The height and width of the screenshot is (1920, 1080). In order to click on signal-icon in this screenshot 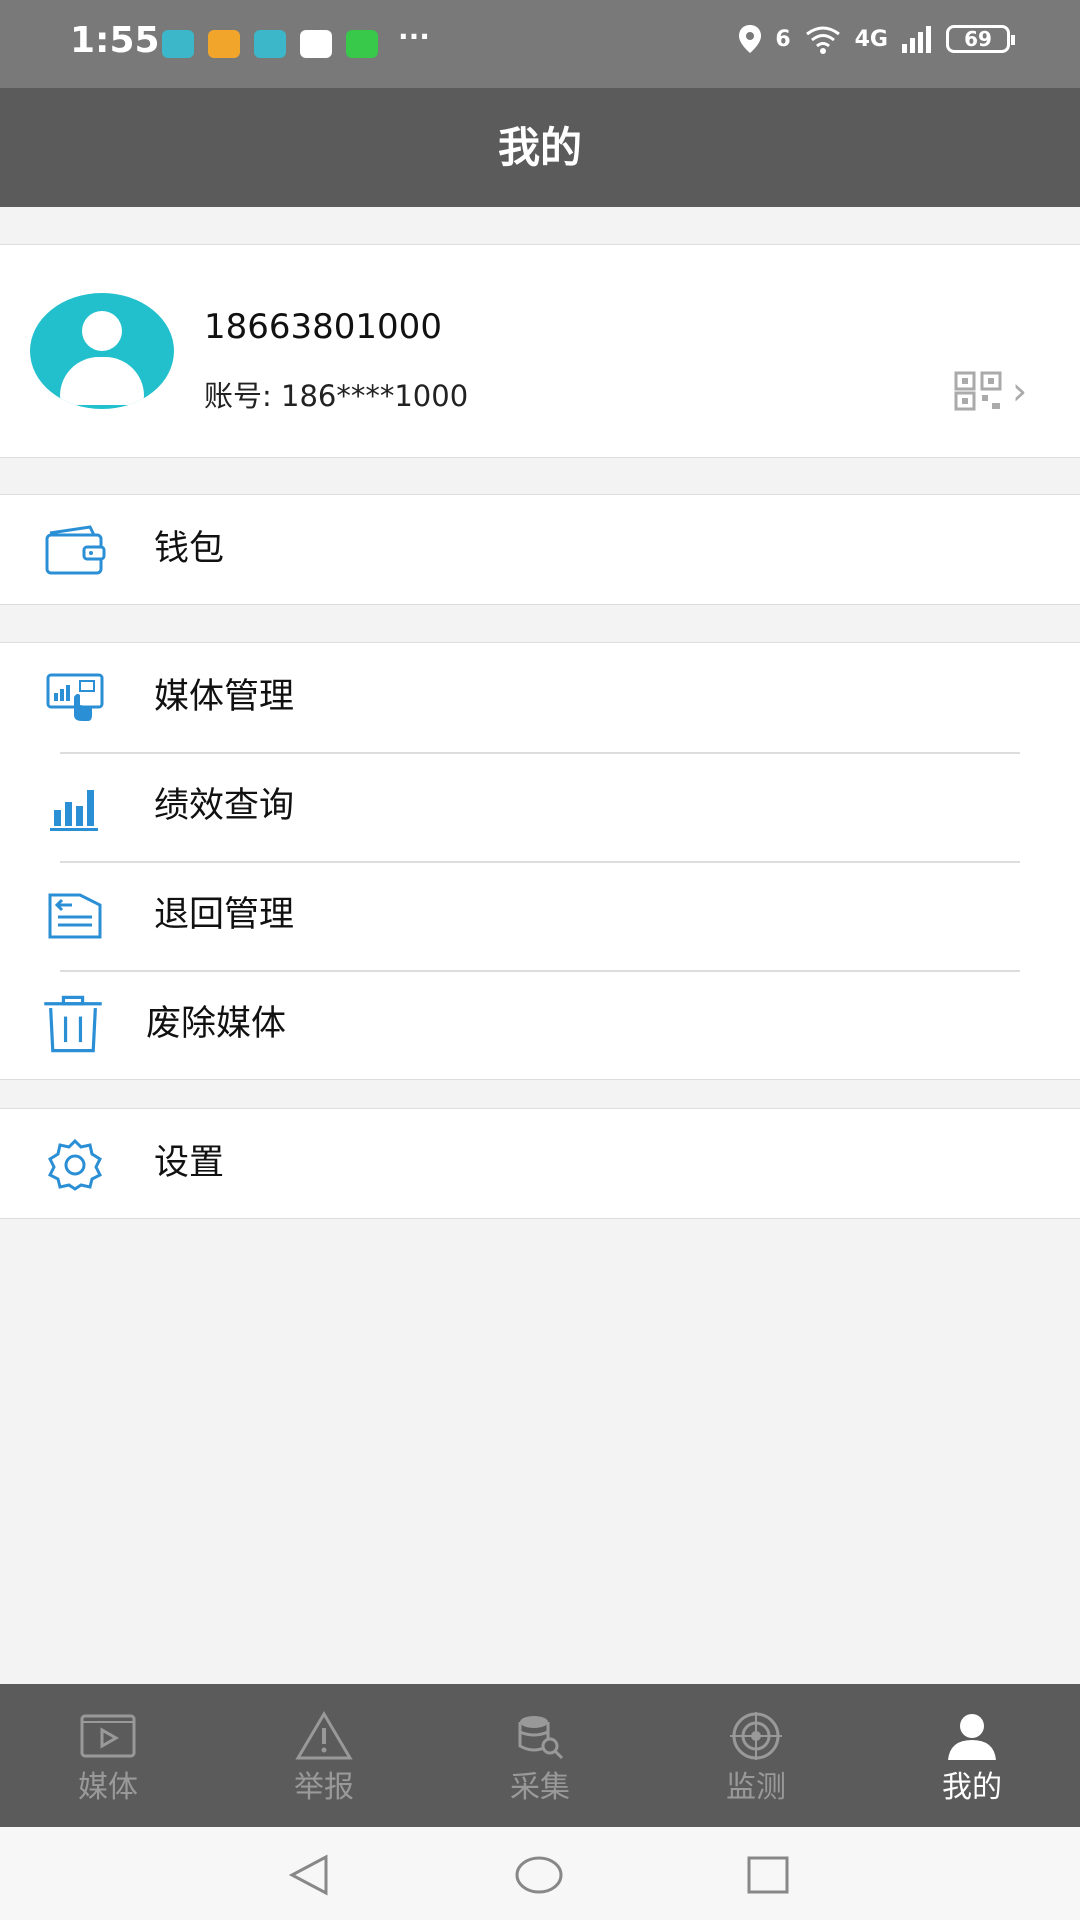, I will do `click(916, 39)`.